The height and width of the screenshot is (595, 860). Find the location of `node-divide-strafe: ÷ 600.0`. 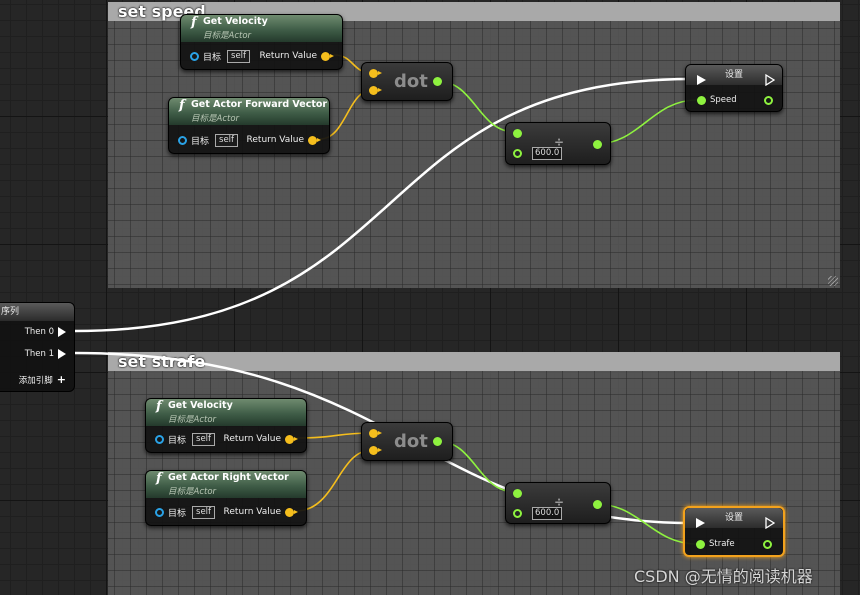

node-divide-strafe: ÷ 600.0 is located at coordinates (558, 503).